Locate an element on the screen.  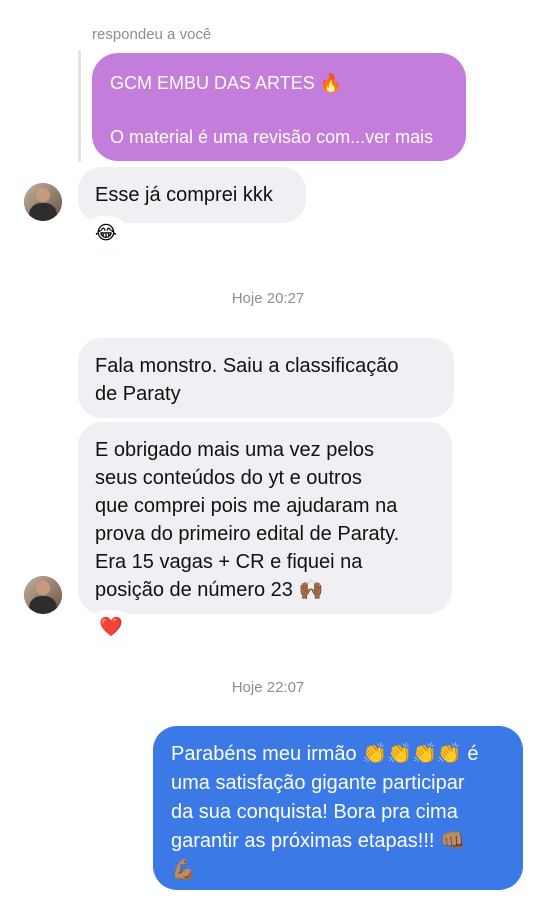
message-text-line: E obrigado mais uma vez pelos is located at coordinates (235, 450).